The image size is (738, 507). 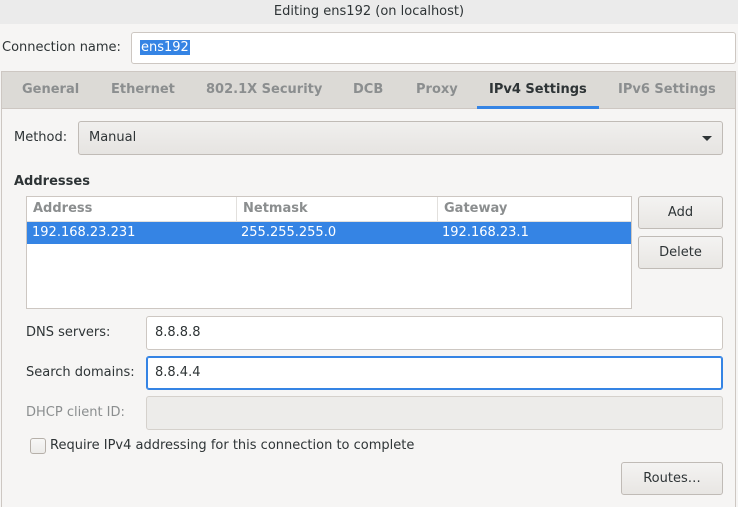 I want to click on addresses-heading: Addresses, so click(x=52, y=181).